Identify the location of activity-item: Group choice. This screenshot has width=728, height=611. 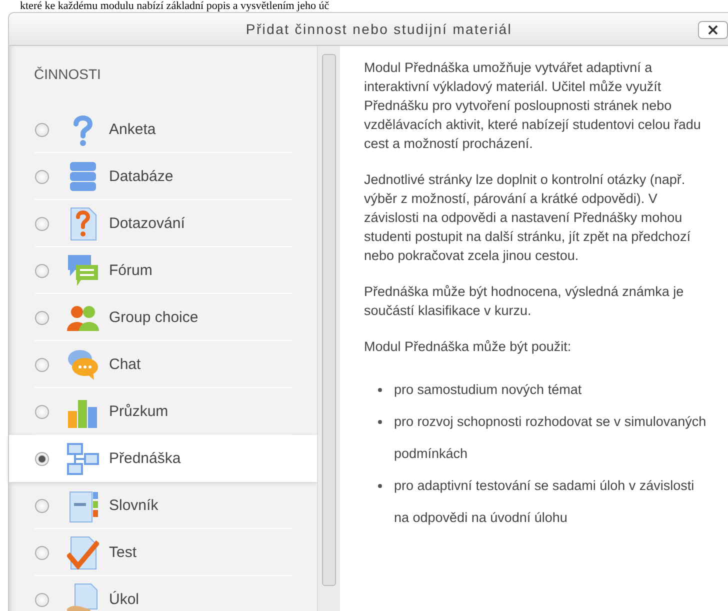
(163, 317).